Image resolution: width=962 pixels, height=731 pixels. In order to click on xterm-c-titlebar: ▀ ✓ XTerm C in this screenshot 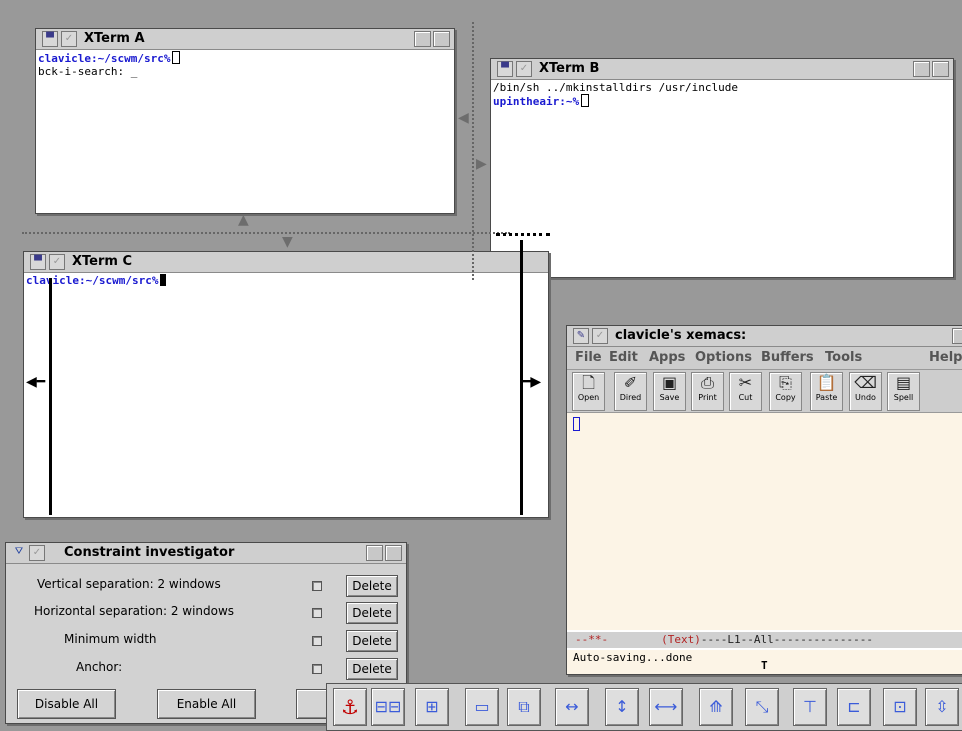, I will do `click(286, 262)`.